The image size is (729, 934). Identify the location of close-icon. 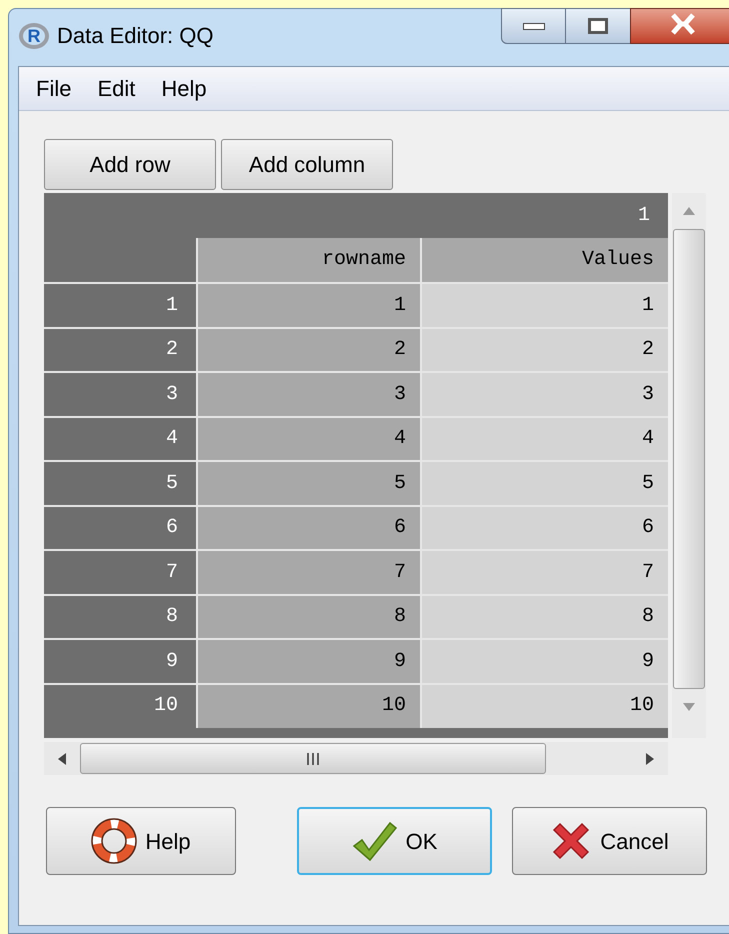
(683, 24).